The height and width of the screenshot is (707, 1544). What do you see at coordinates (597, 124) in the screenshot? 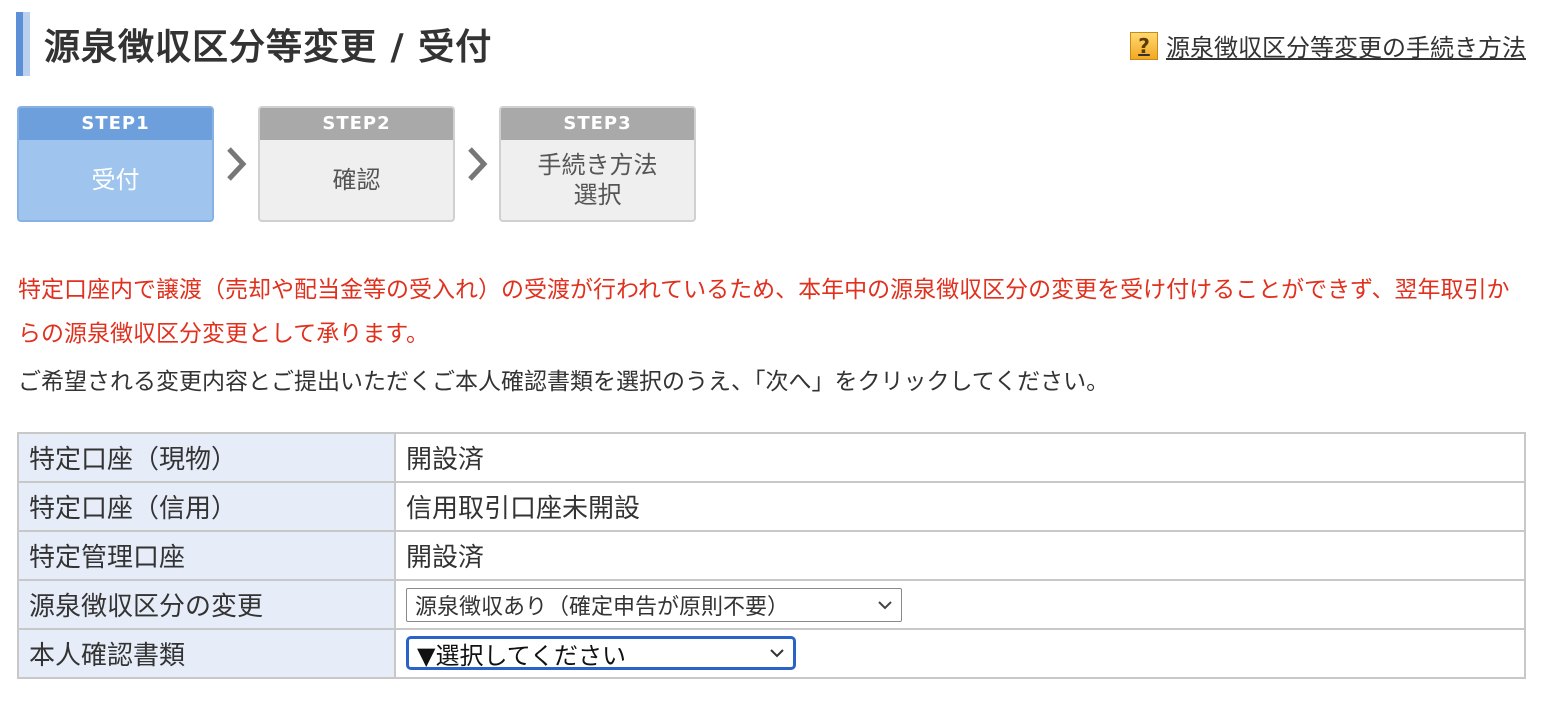
I see `step-3-label: STEP3` at bounding box center [597, 124].